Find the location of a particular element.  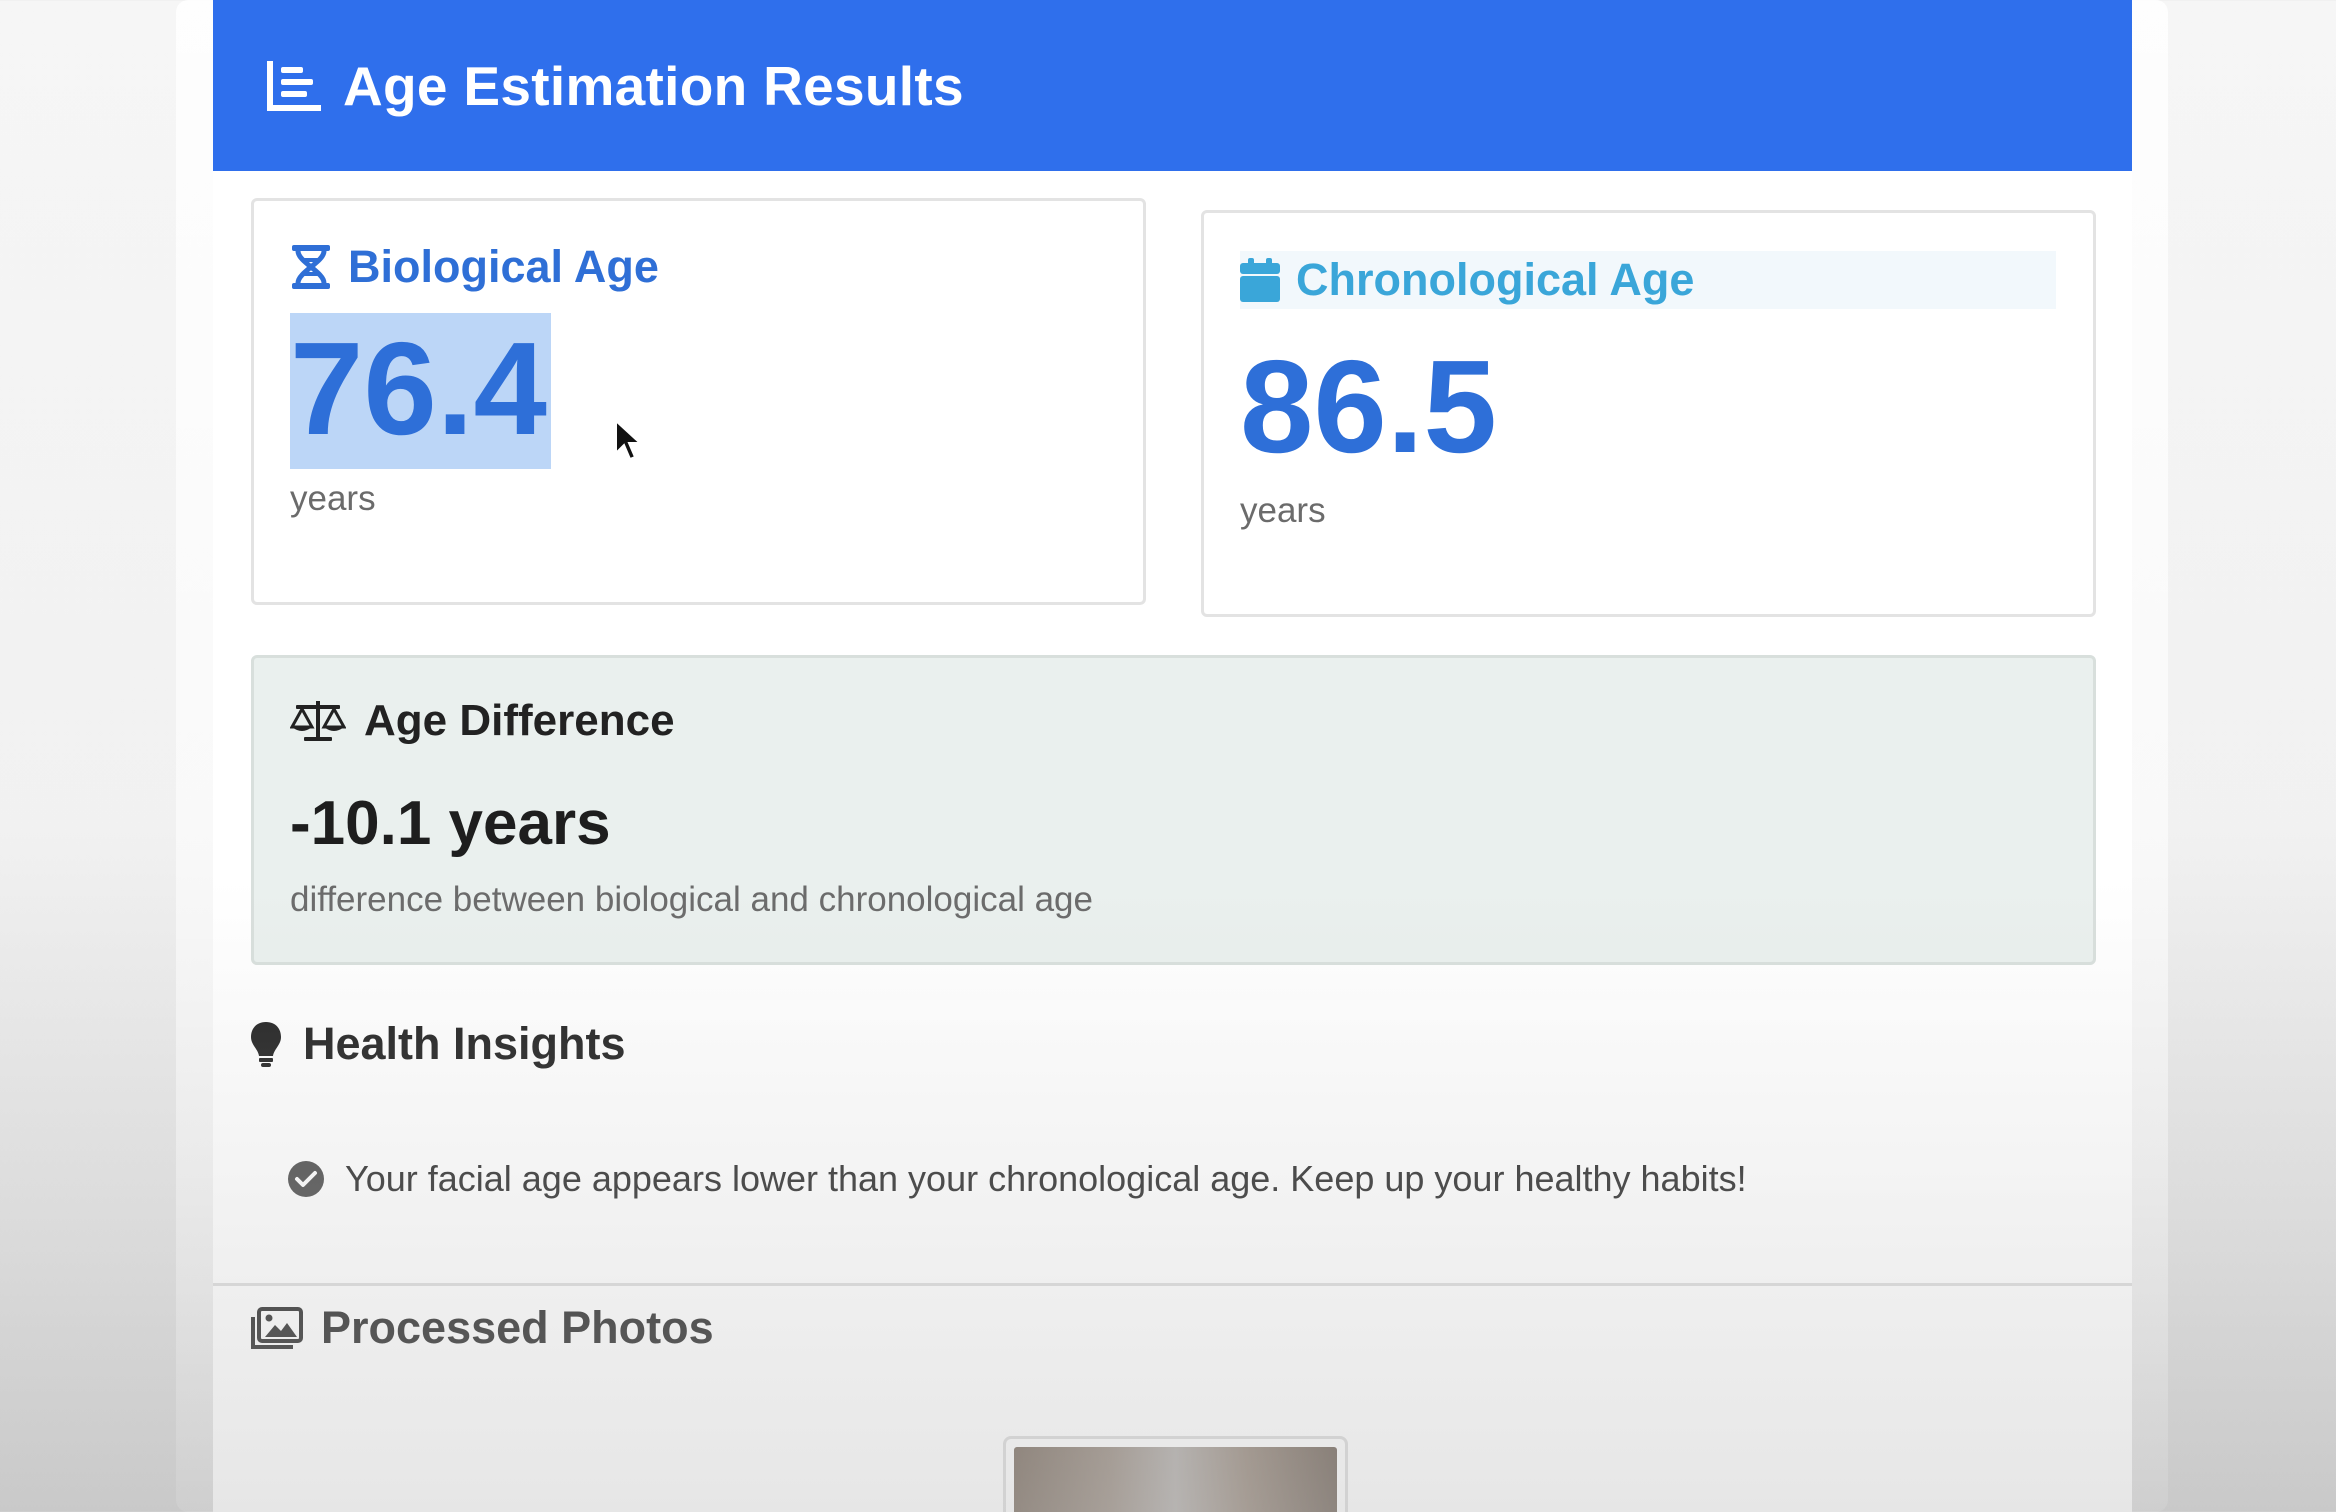

biological-age-unit: years is located at coordinates (333, 498).